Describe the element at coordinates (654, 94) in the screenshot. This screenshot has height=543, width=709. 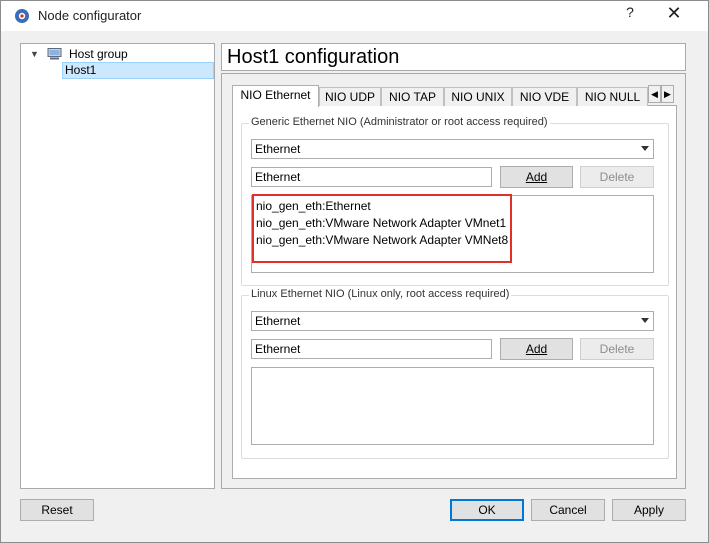
I see `tab-scroll-left-icon: ◀` at that location.